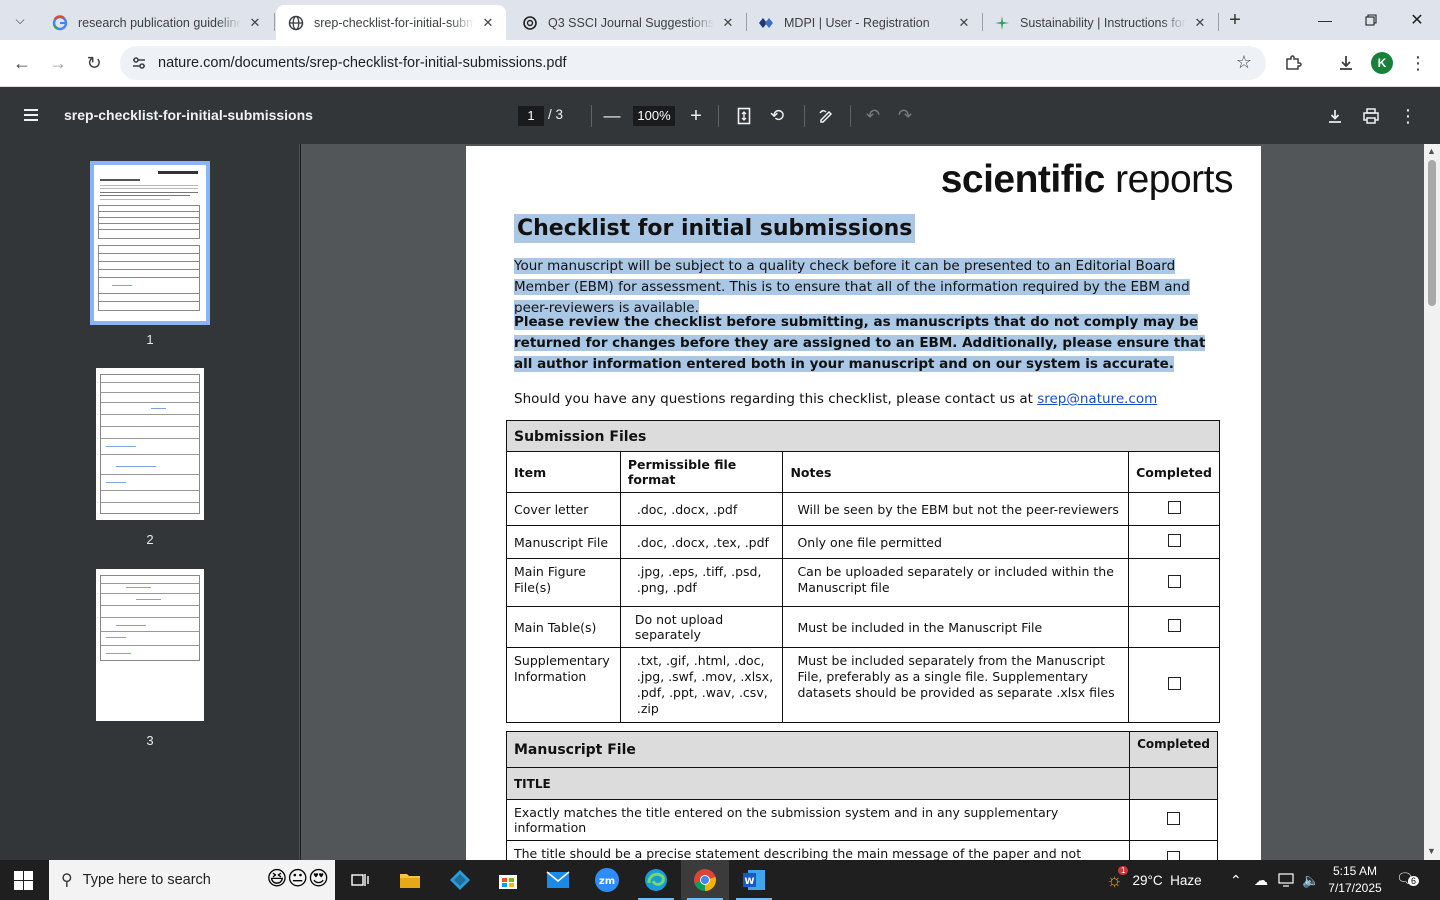  I want to click on annotate-button, so click(827, 116).